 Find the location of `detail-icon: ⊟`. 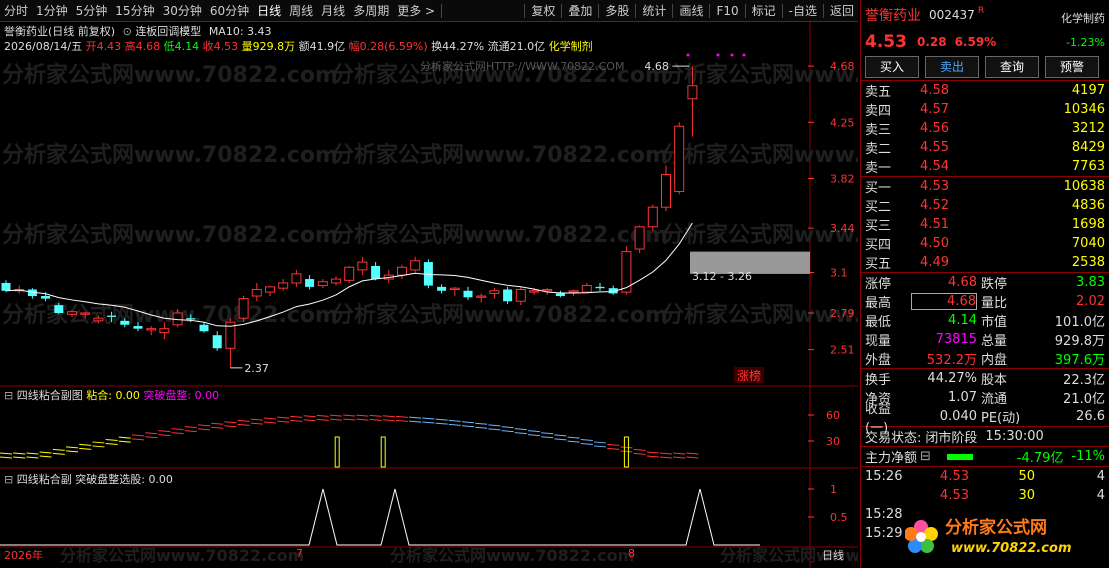

detail-icon: ⊟ is located at coordinates (925, 456).